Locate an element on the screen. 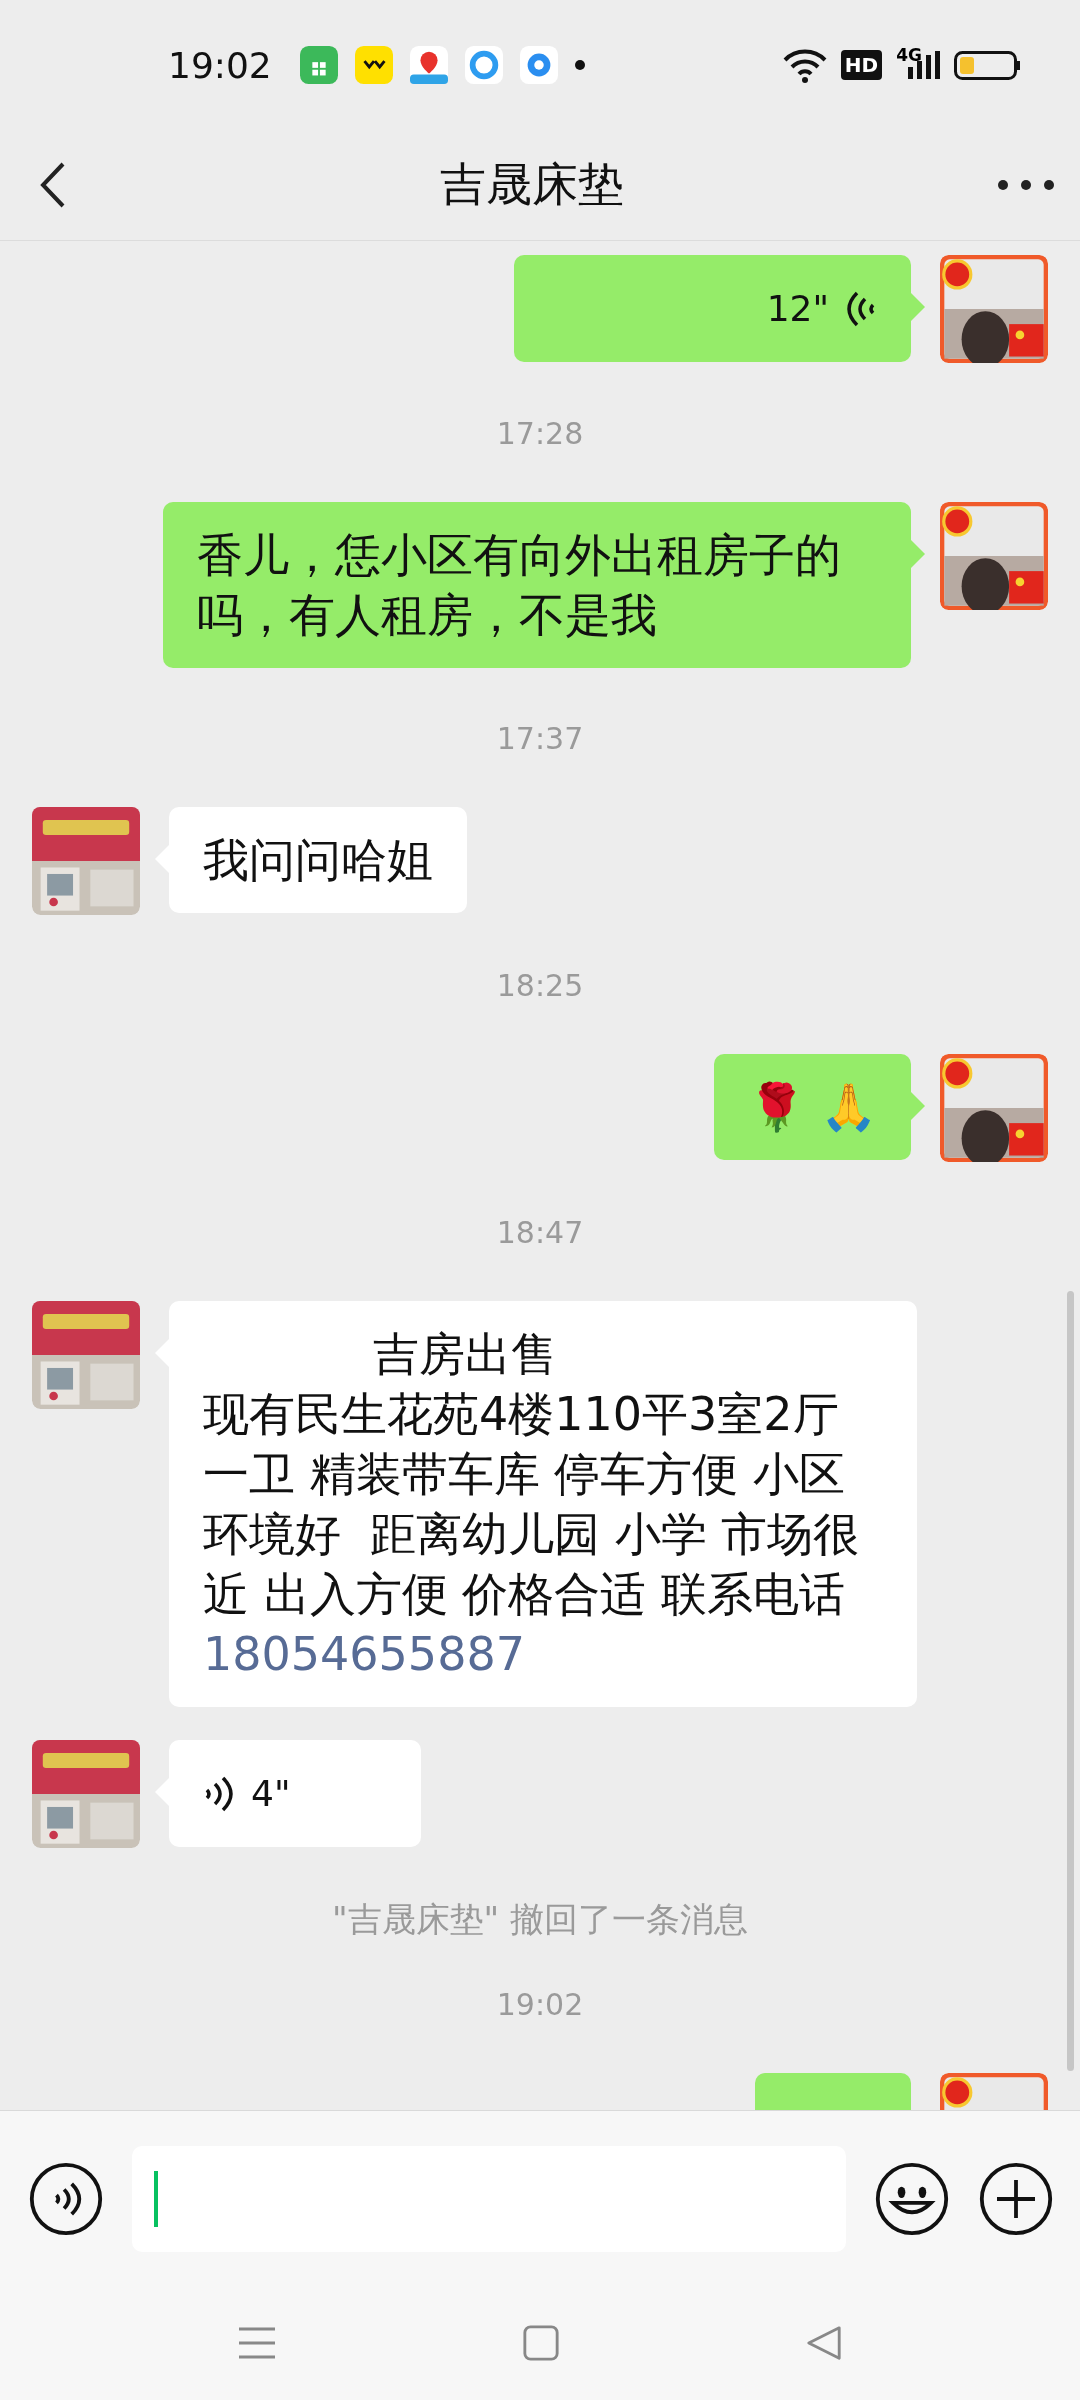 The height and width of the screenshot is (2400, 1080). menu-icon is located at coordinates (257, 2343).